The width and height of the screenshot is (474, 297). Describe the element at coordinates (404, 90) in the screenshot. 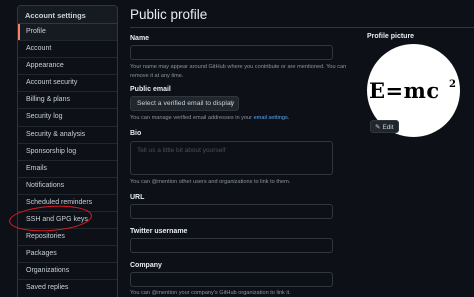

I see `avatar-image-text: E=mc` at that location.